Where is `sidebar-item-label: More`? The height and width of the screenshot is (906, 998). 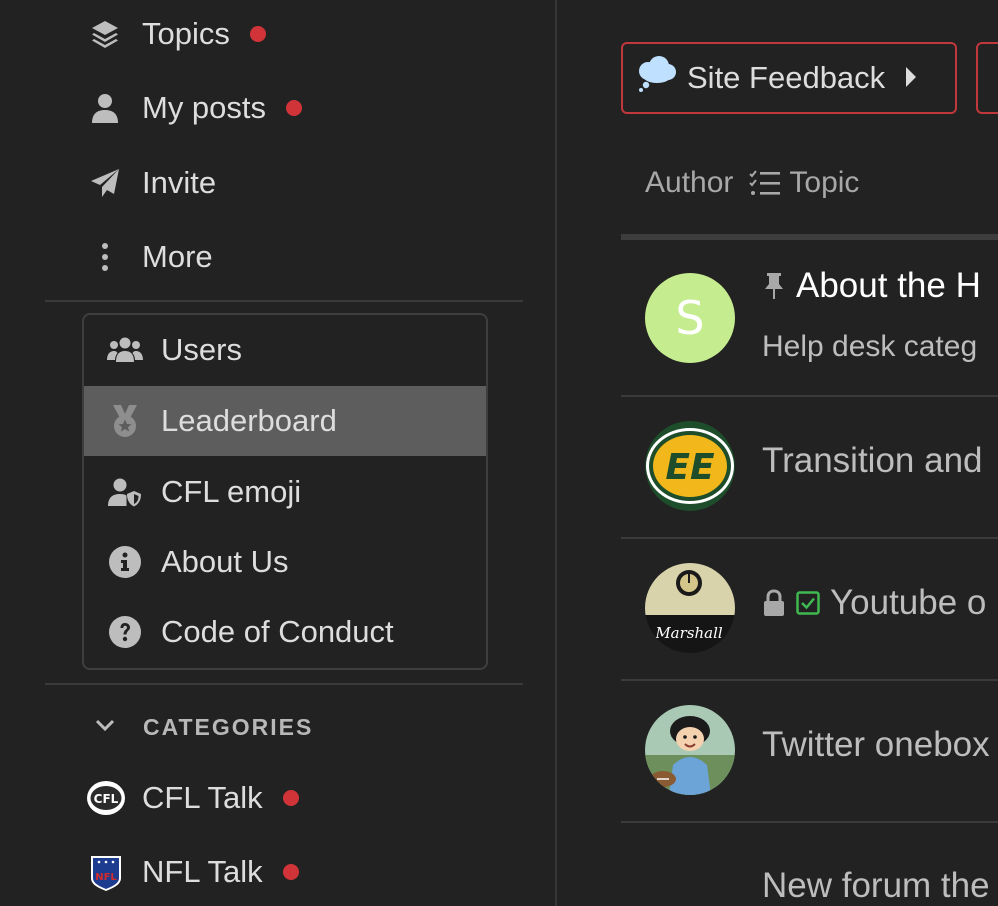
sidebar-item-label: More is located at coordinates (177, 256).